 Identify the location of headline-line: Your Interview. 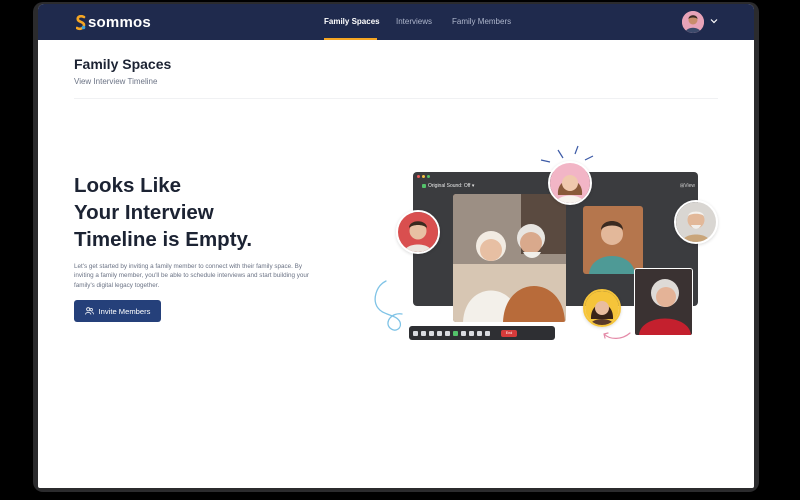
(144, 212).